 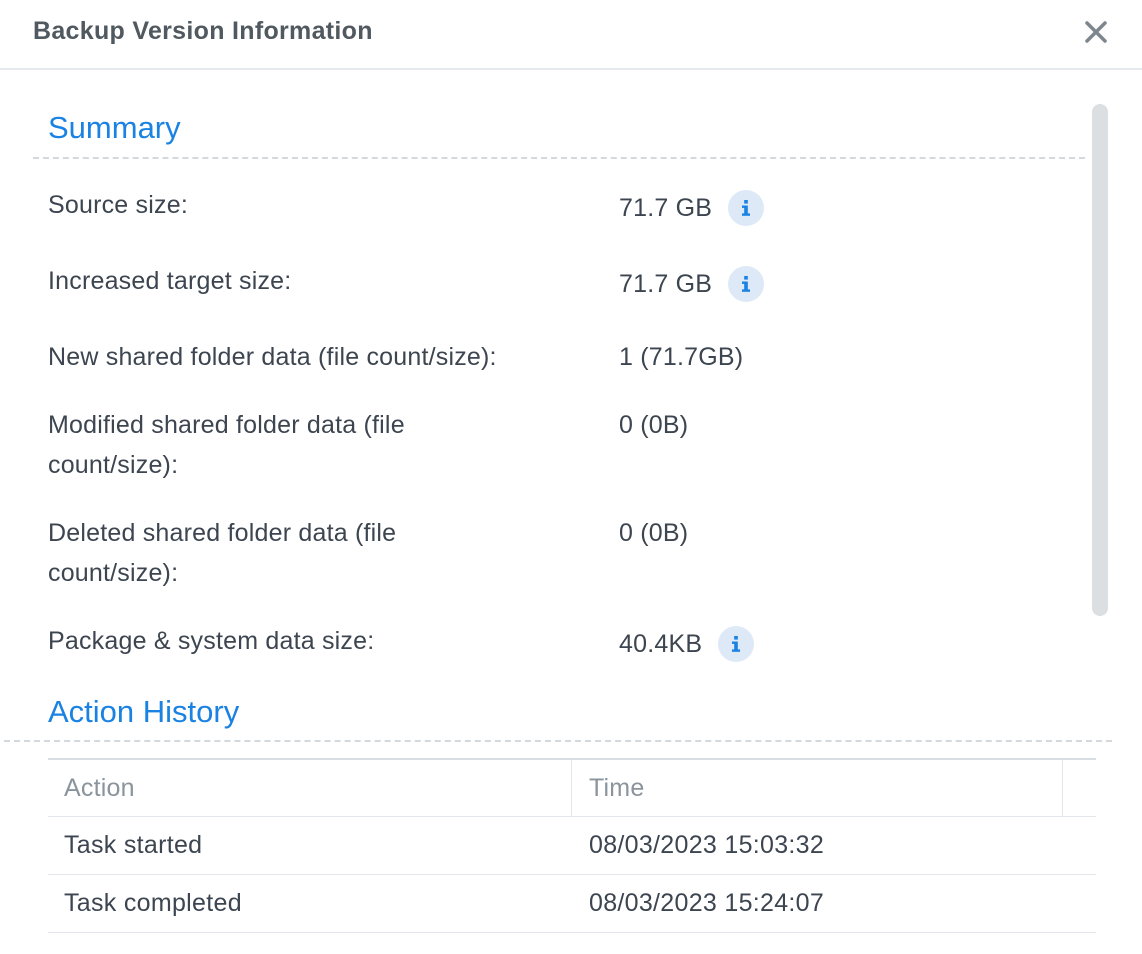 I want to click on close-button, so click(x=1096, y=32).